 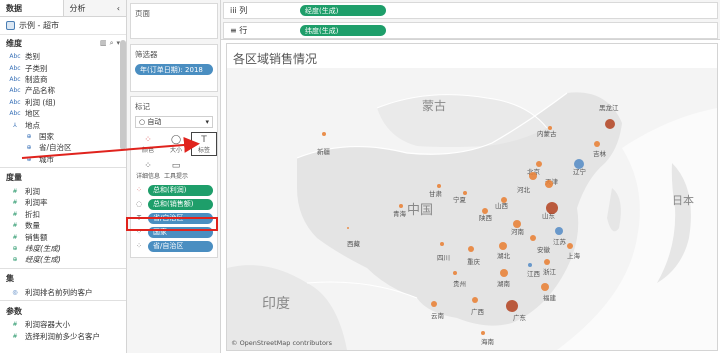 I want to click on measure-field: # 利润率, so click(x=63, y=202).